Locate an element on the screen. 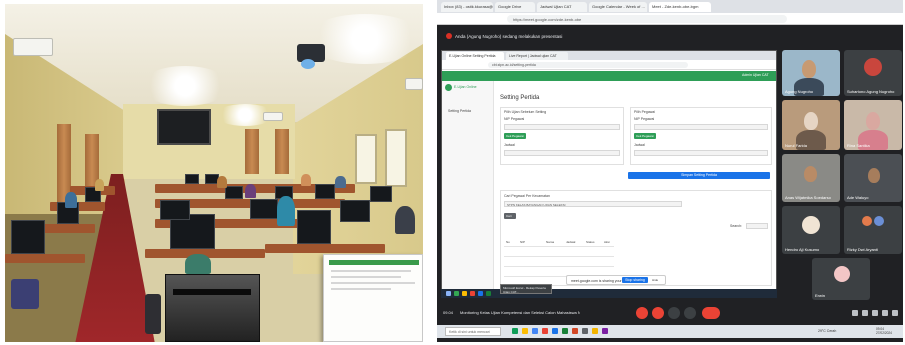  participant-tile: Anas Wijatmika Soedarso is located at coordinates (811, 178).